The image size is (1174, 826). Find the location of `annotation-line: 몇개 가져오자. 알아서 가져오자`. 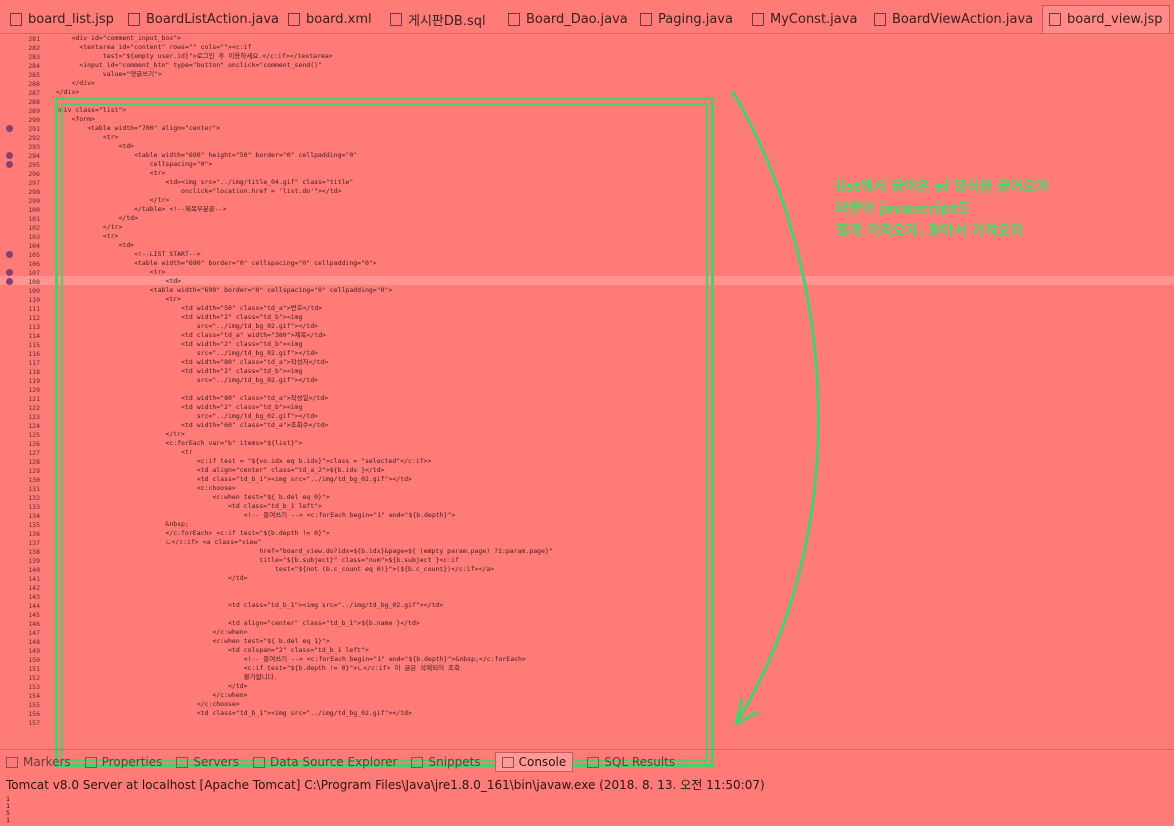

annotation-line: 몇개 가져오자. 알아서 가져오자 is located at coordinates (930, 231).